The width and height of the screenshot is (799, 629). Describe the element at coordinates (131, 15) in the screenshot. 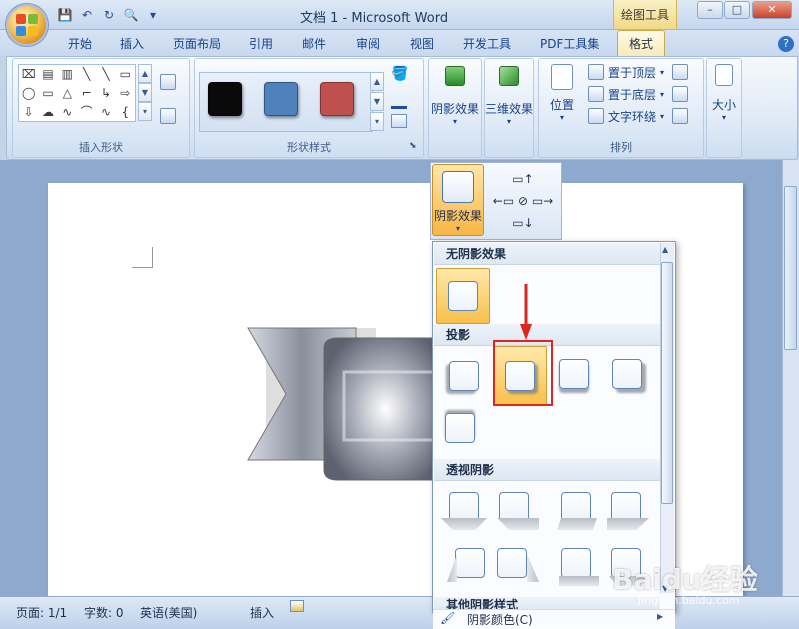

I see `print-preview-icon: 🔍` at that location.